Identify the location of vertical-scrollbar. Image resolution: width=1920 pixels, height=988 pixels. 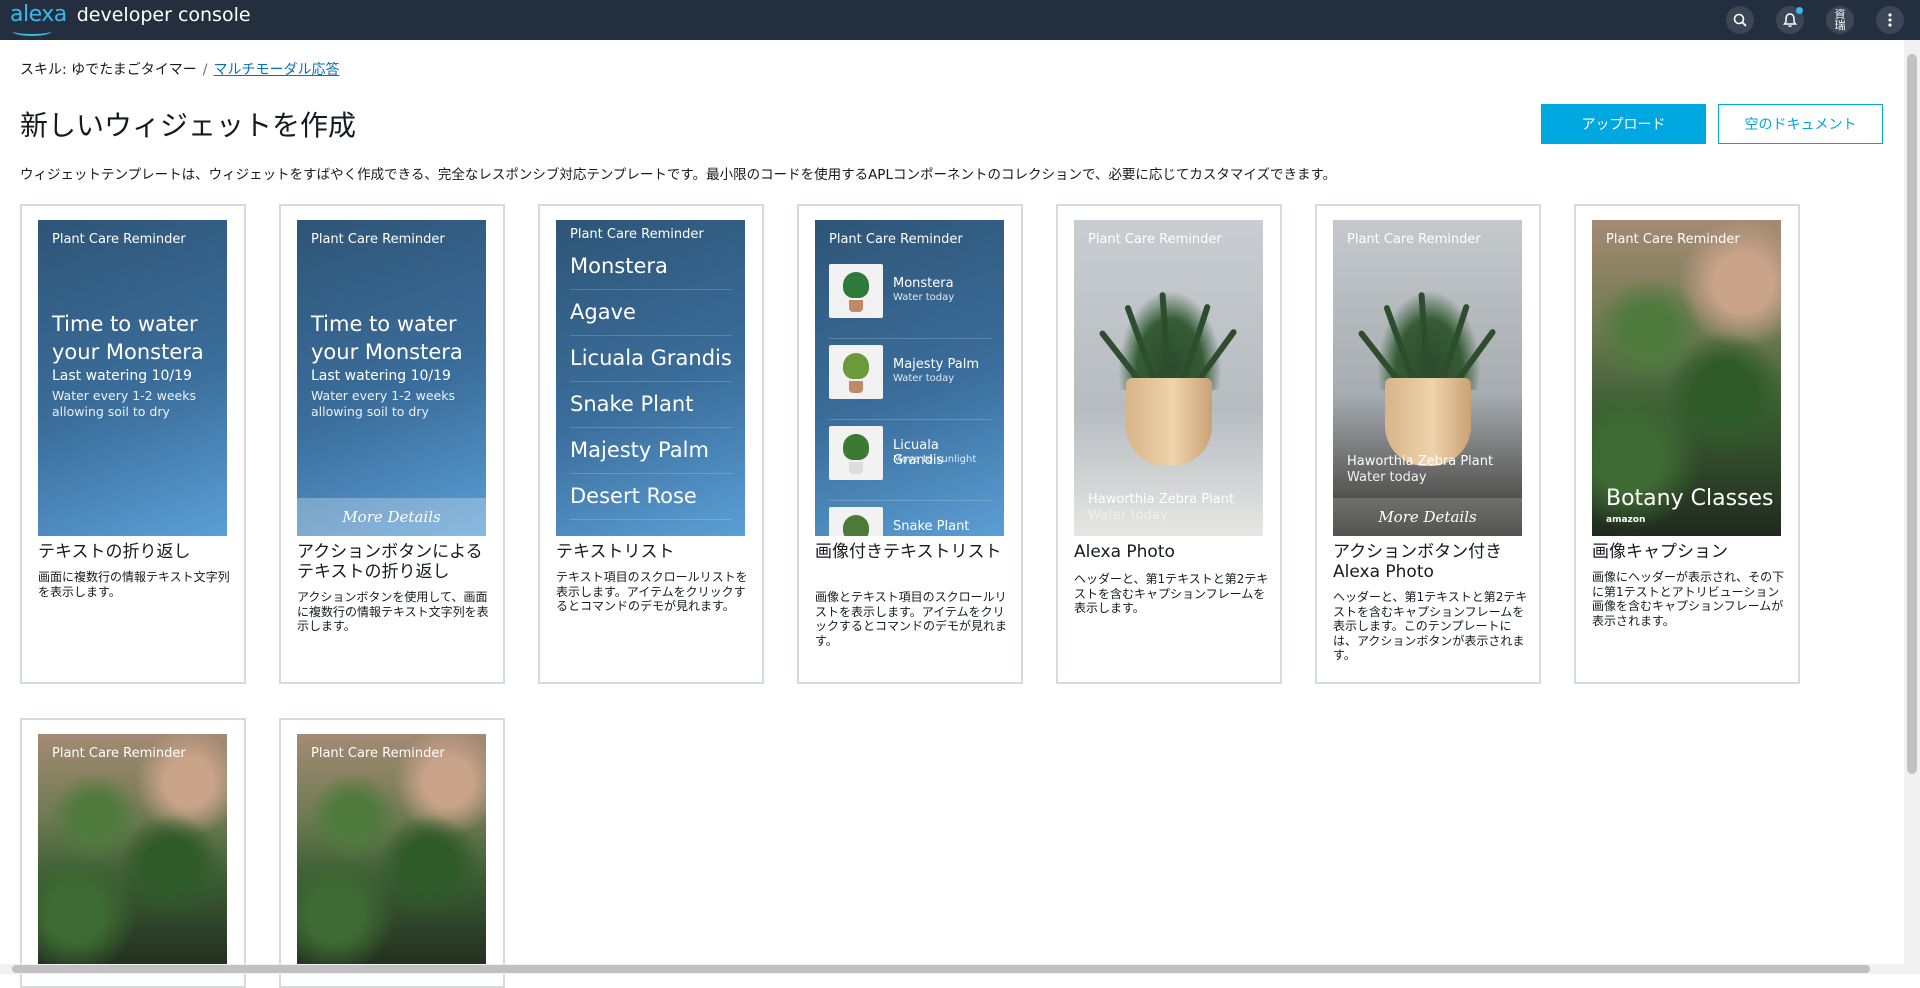
(1912, 507).